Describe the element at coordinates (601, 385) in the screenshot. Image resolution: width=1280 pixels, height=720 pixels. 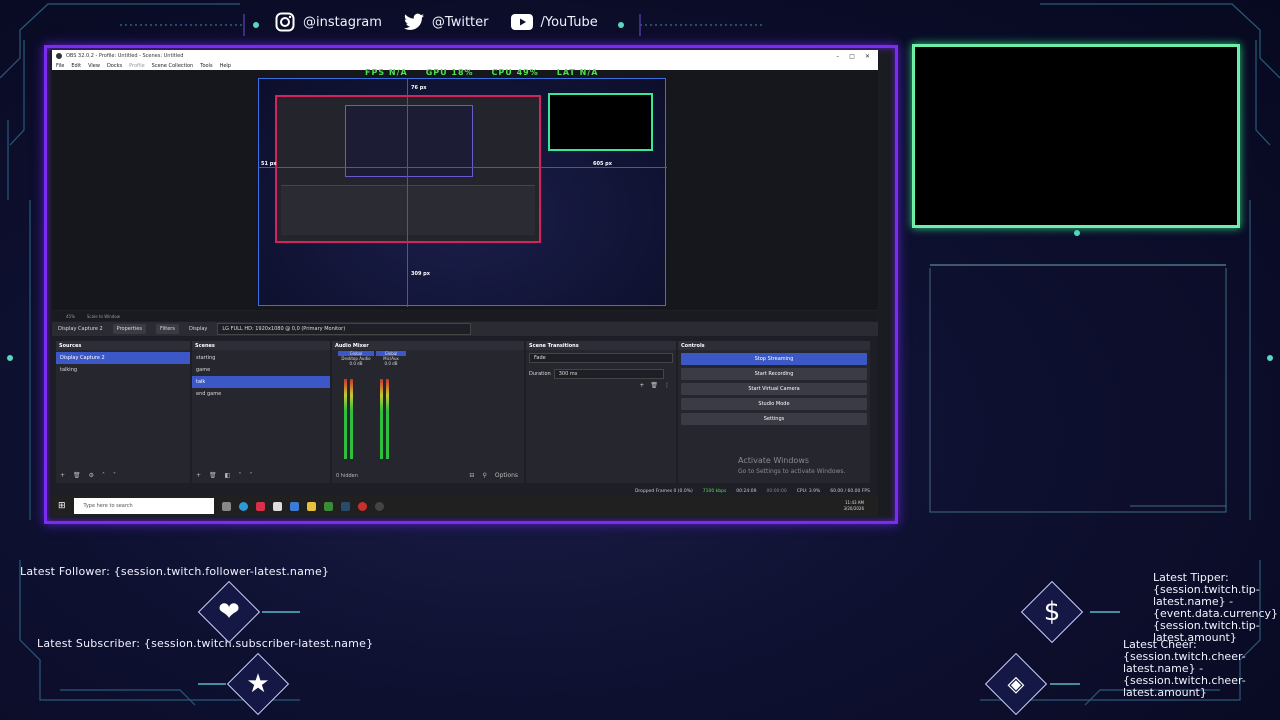
I see `transition-buttons: + 🗑 ⋮` at that location.